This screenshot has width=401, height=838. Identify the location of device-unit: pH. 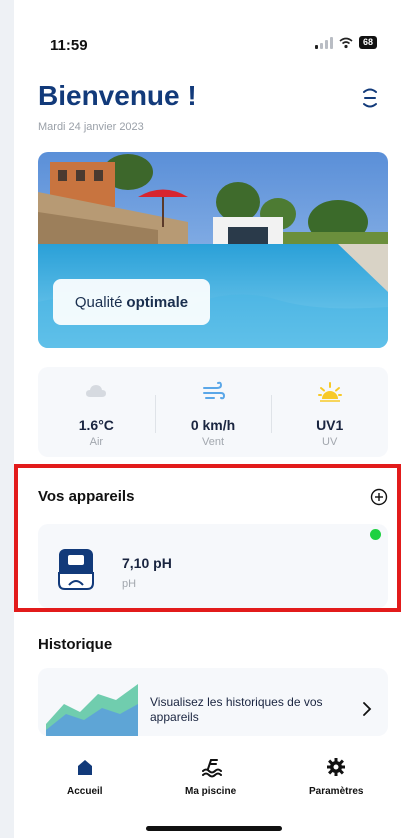
(129, 584).